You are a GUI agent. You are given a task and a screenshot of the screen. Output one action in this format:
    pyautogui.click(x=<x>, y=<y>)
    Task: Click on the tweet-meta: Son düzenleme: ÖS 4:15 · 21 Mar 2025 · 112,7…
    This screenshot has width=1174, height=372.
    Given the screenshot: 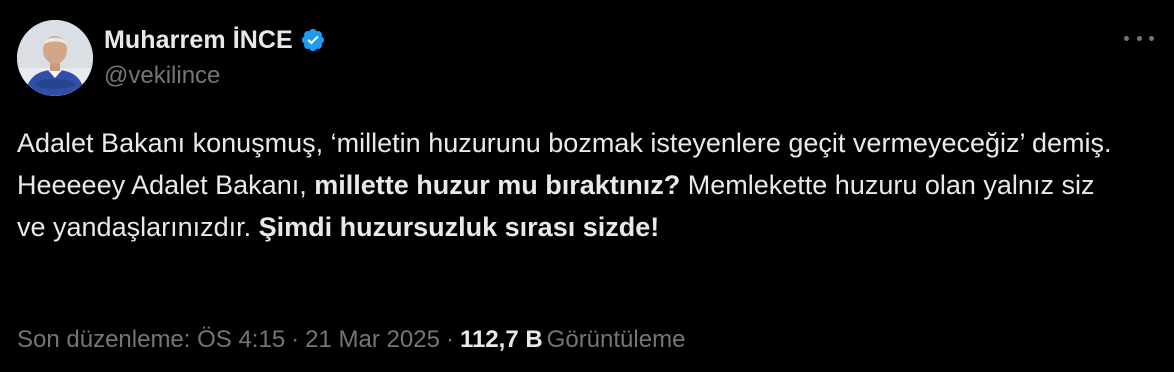 What is the action you would take?
    pyautogui.click(x=351, y=340)
    